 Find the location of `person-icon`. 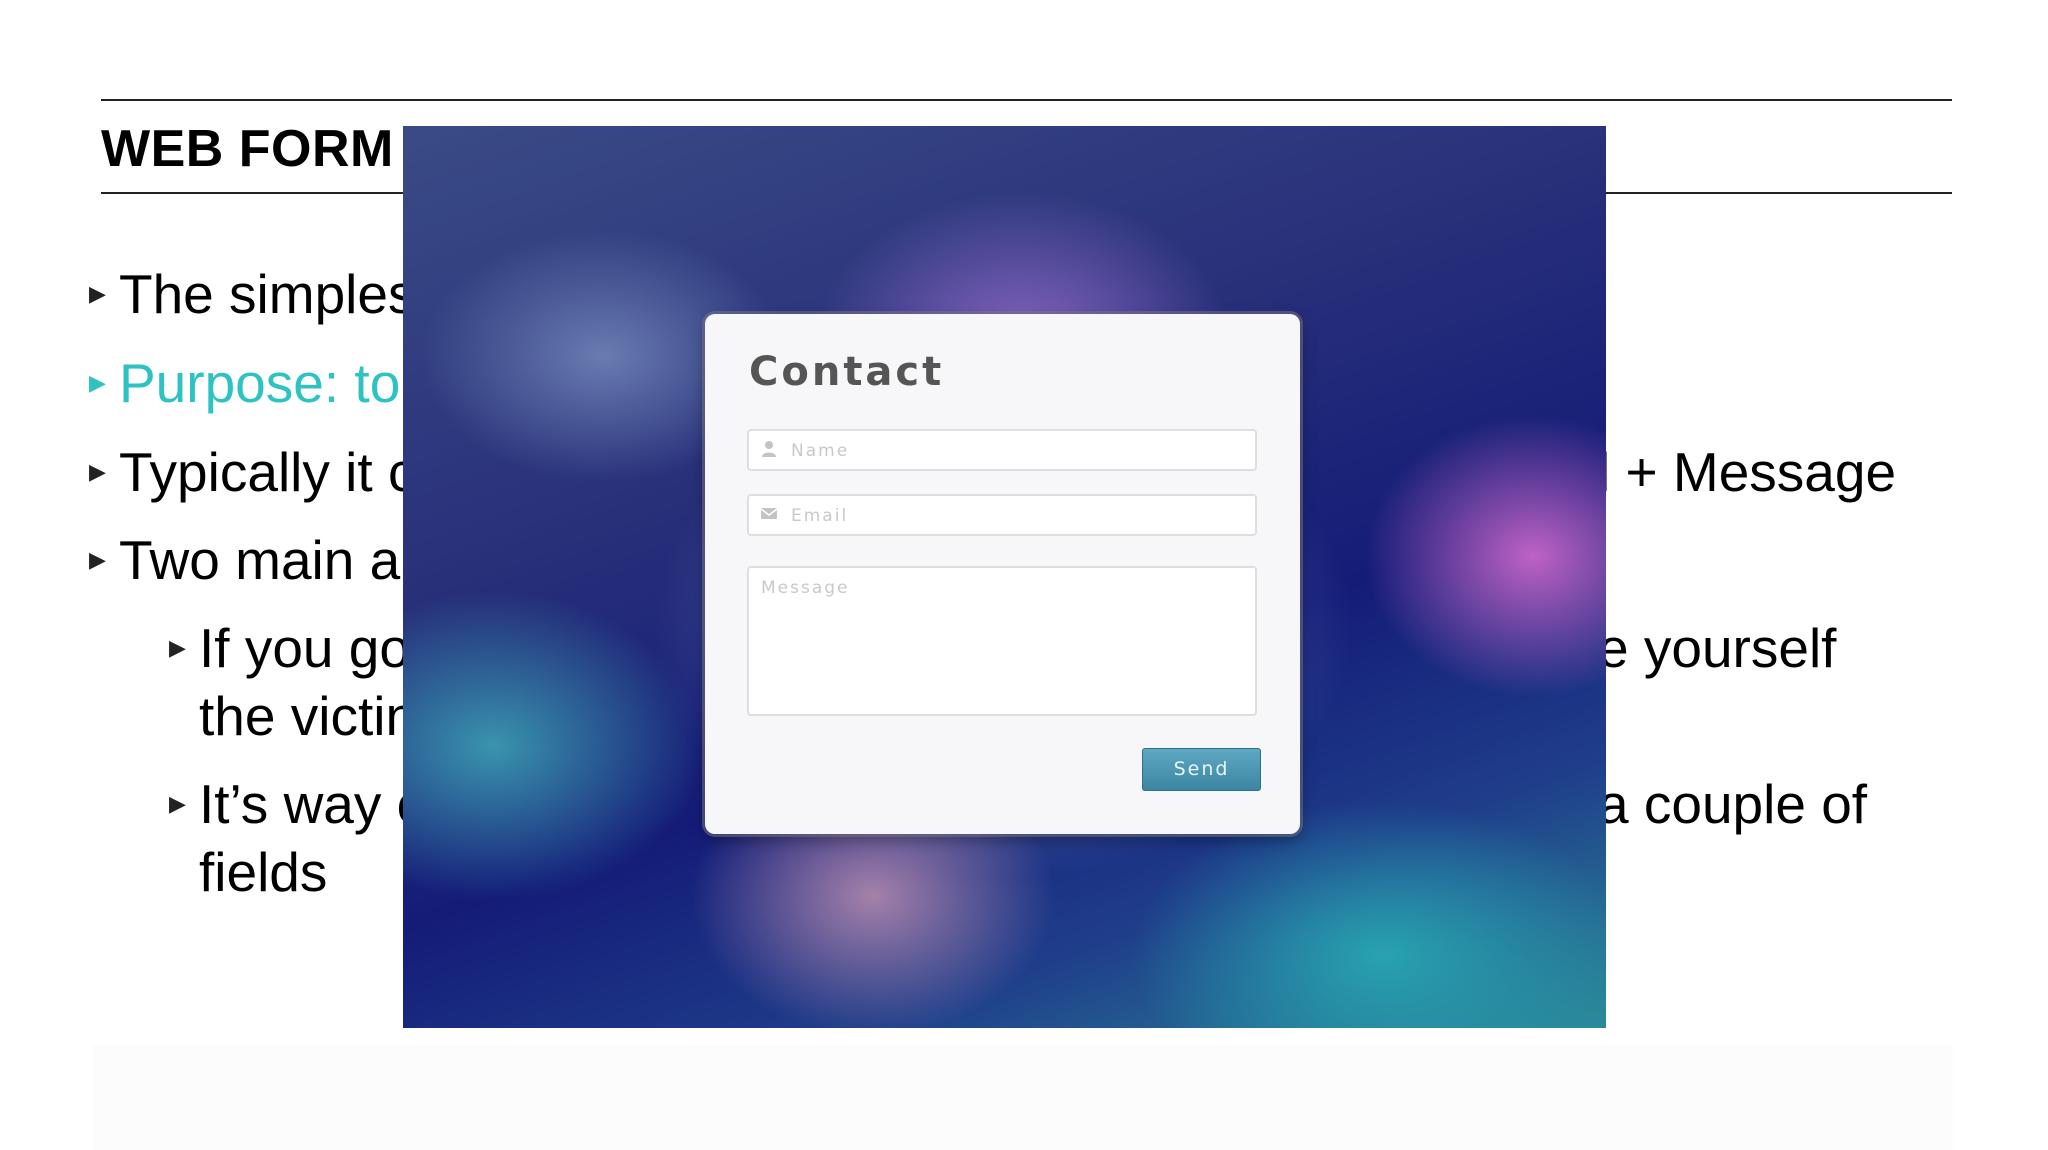

person-icon is located at coordinates (769, 448).